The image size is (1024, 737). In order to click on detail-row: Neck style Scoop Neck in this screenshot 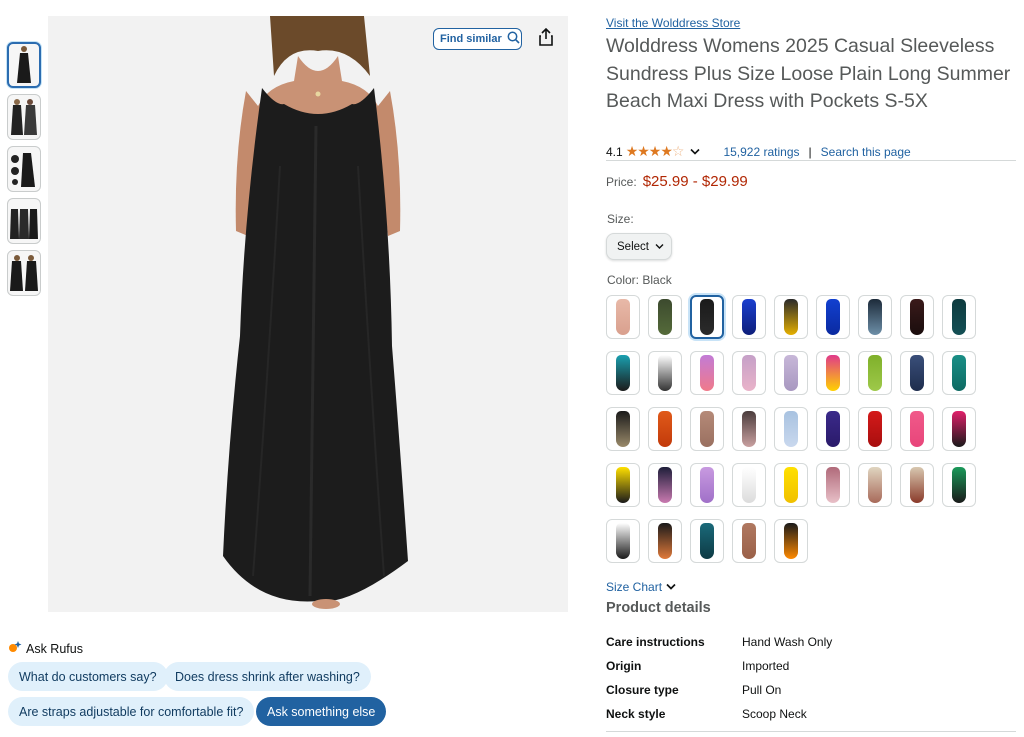, I will do `click(811, 714)`.